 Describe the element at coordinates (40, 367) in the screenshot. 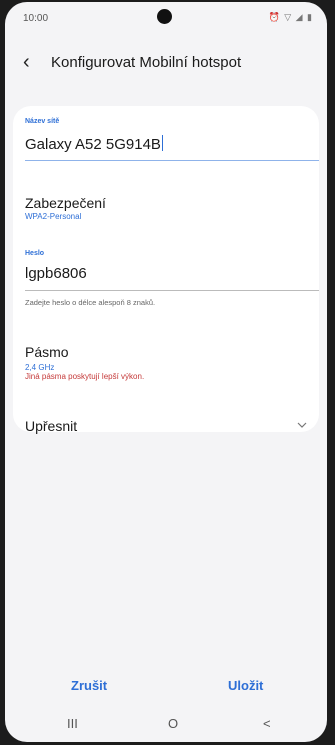

I see `band-value: 2,4 GHz` at that location.